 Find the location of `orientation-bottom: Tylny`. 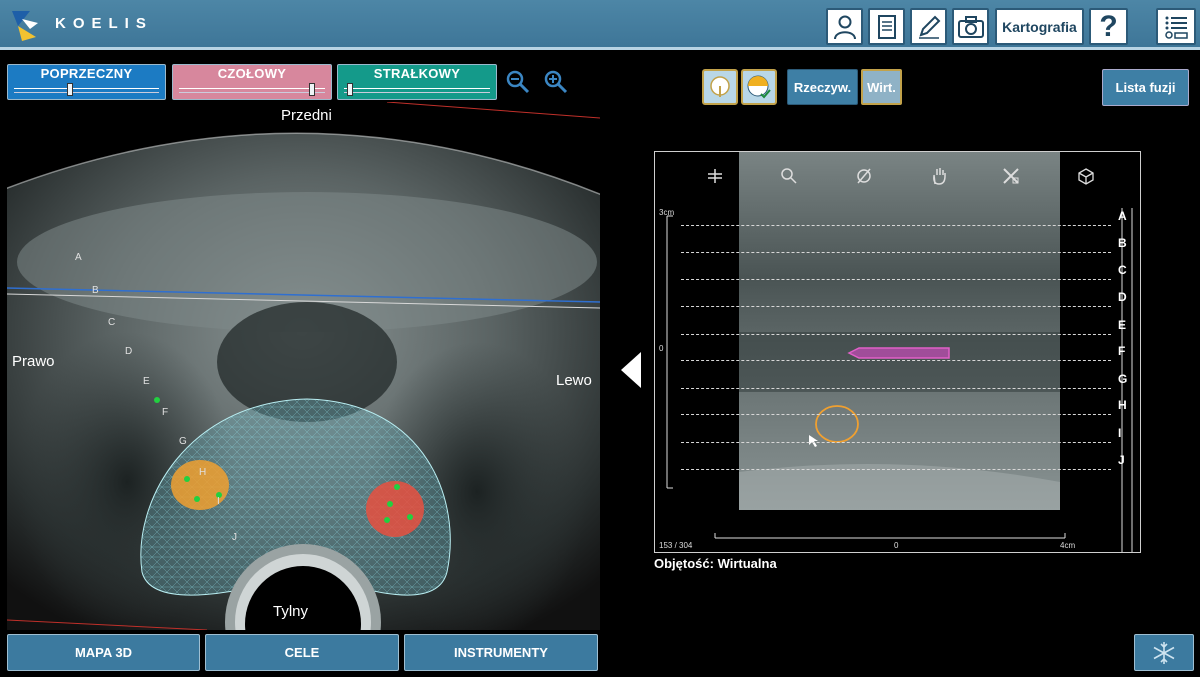

orientation-bottom: Tylny is located at coordinates (291, 611).